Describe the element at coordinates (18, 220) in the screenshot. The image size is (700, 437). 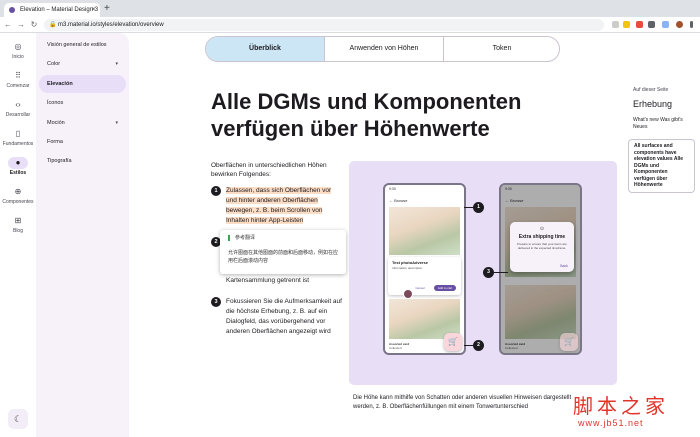
I see `blog-icon: ⊞` at that location.